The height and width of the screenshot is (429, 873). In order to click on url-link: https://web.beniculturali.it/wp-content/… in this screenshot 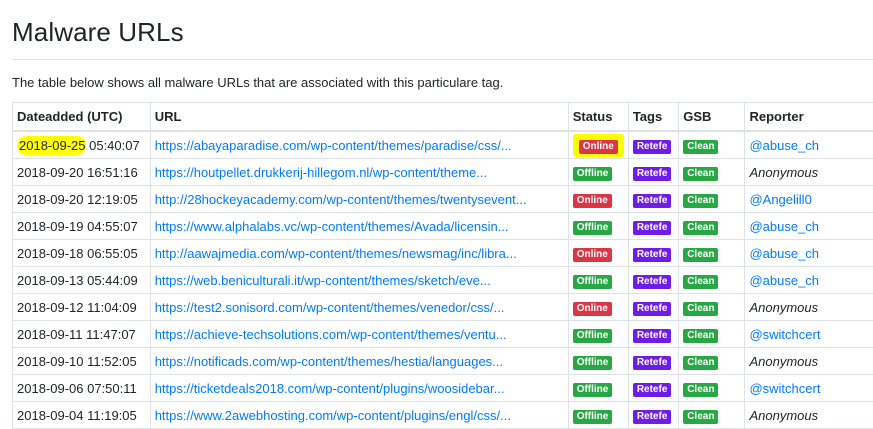, I will do `click(323, 280)`.